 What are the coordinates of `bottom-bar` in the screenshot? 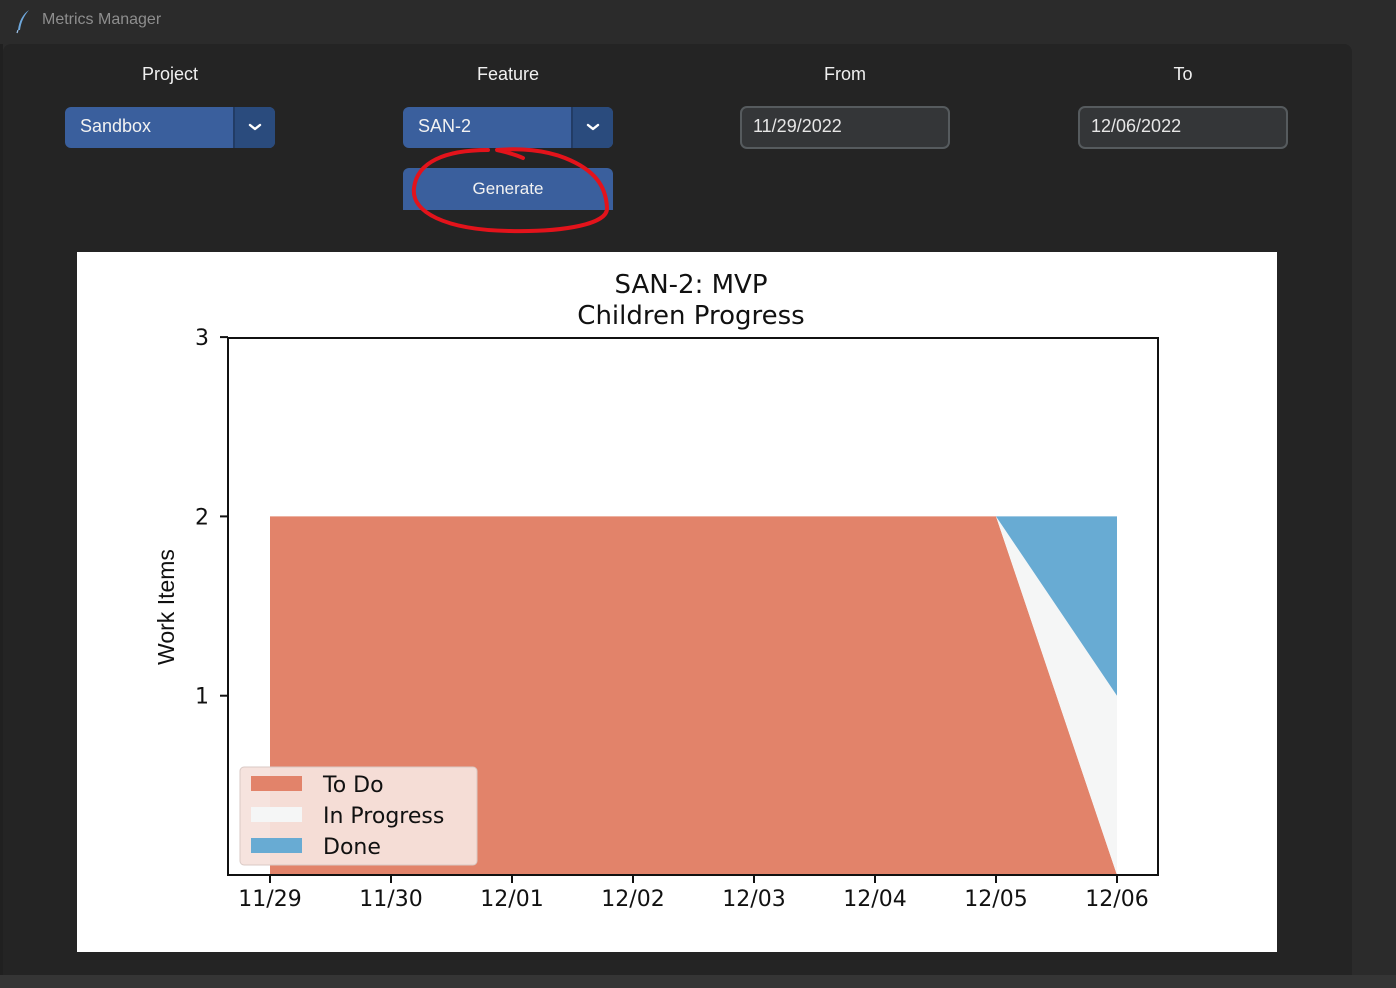 It's located at (698, 981).